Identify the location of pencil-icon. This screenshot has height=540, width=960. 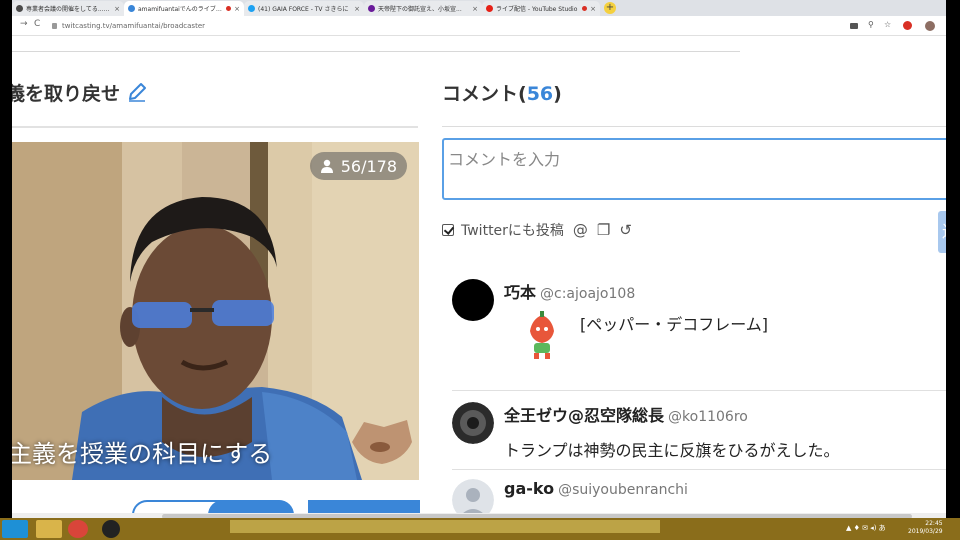
(137, 92).